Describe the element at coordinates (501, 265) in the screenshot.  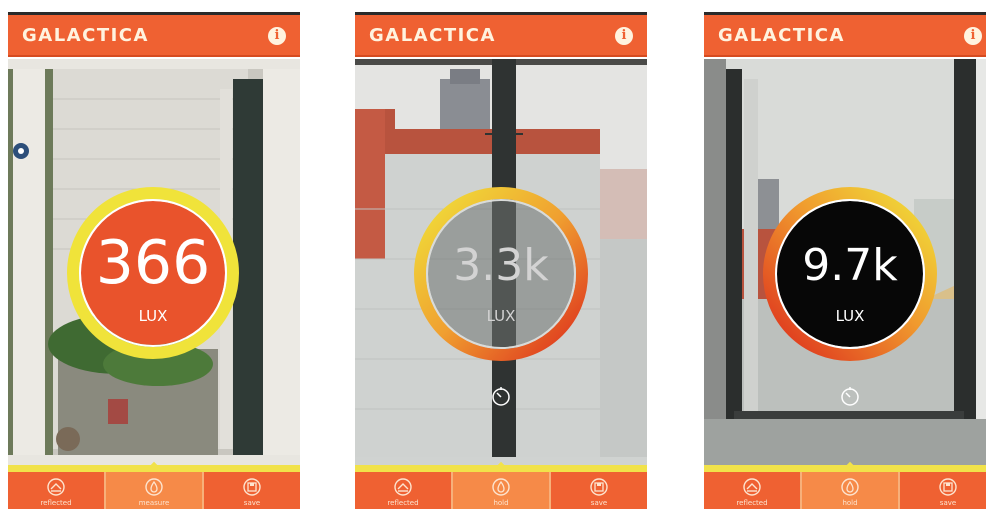
I see `lux-value: 3.3k` at that location.